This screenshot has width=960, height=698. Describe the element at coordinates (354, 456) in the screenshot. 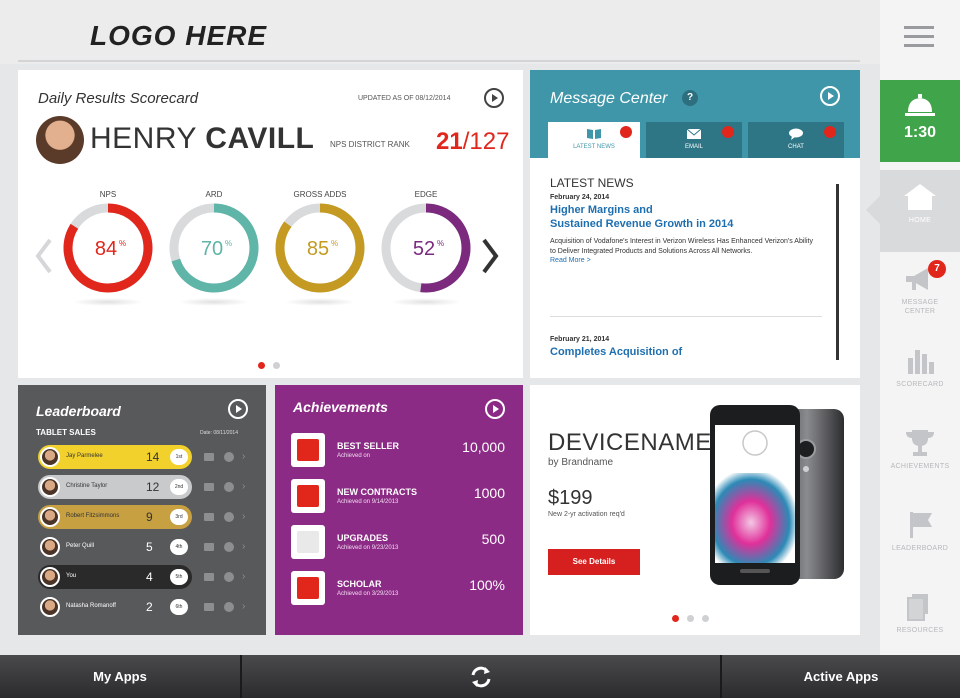

I see `achievement-date: Achieved on` at that location.